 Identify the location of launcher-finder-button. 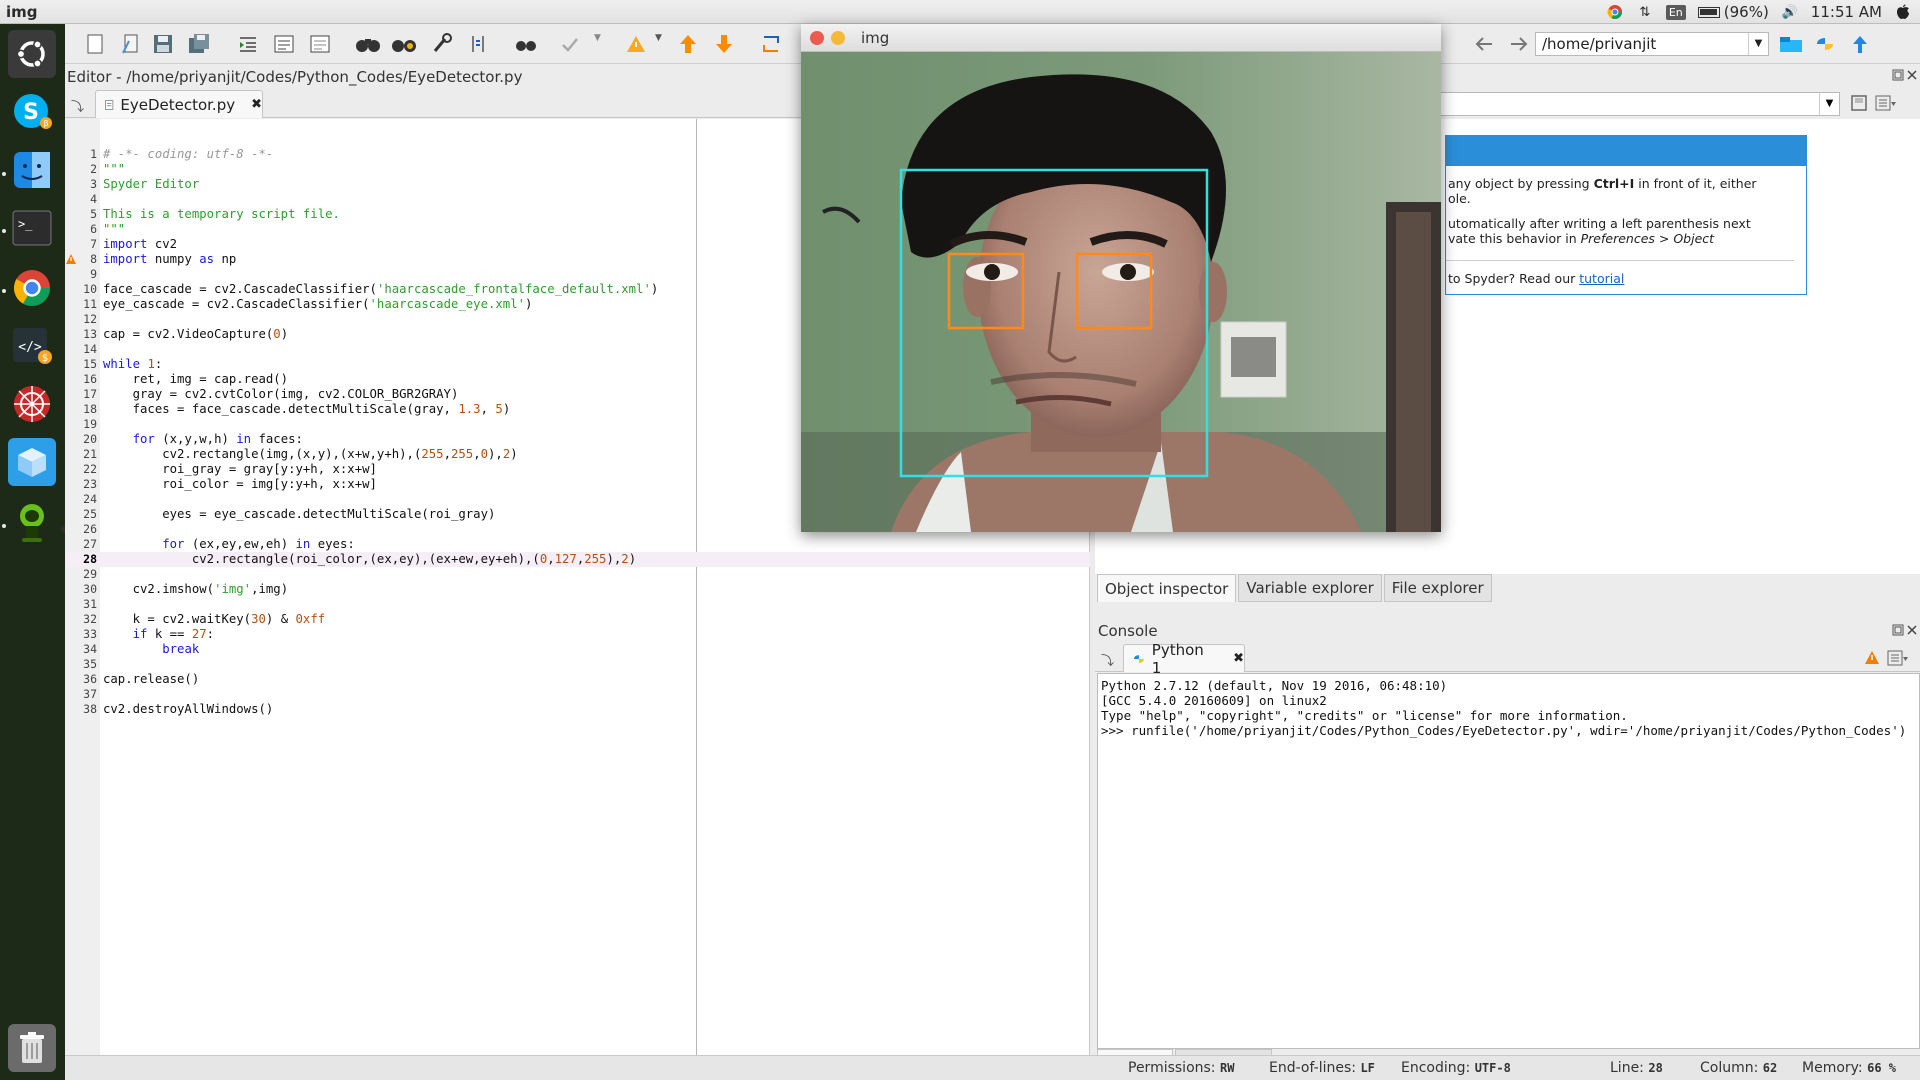
(32, 170).